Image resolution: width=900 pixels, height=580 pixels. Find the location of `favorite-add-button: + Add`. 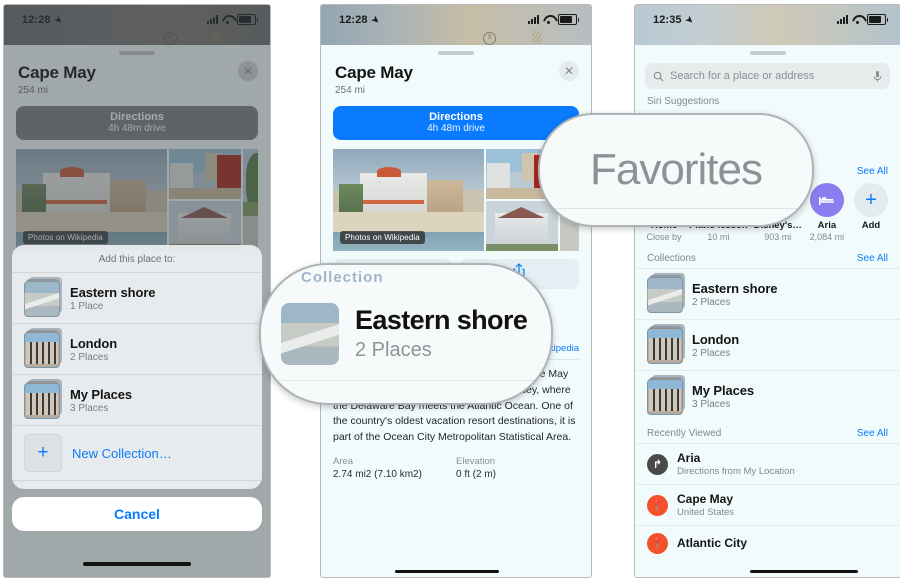

favorite-add-button: + Add is located at coordinates (871, 212).